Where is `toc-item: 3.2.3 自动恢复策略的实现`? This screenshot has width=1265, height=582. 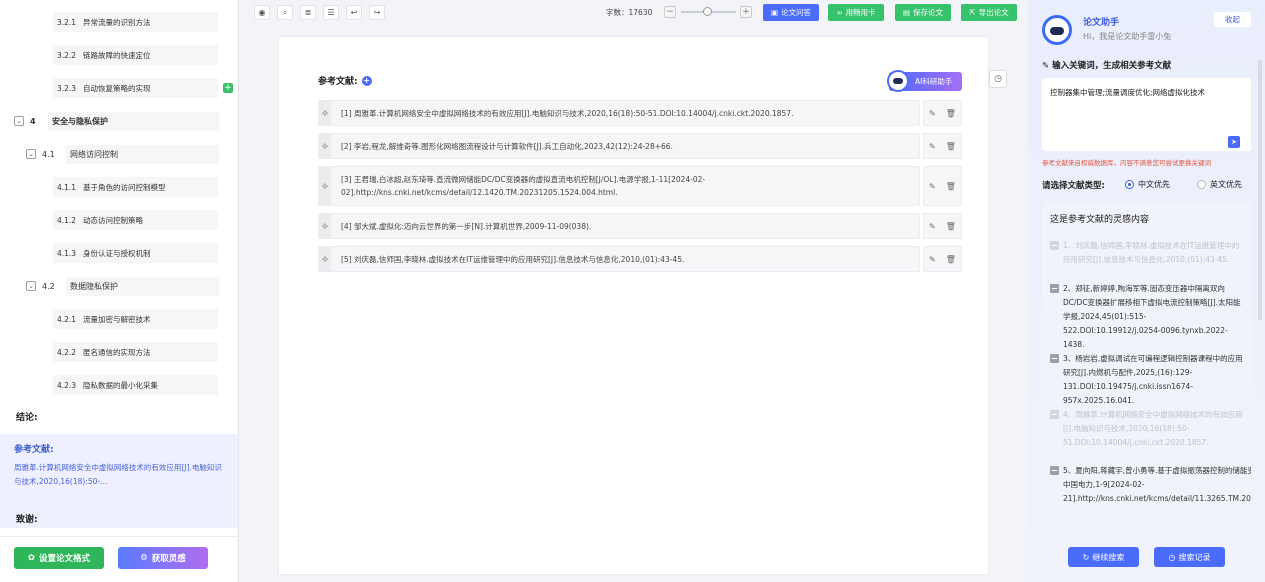
toc-item: 3.2.3 自动恢复策略的实现 is located at coordinates (135, 88).